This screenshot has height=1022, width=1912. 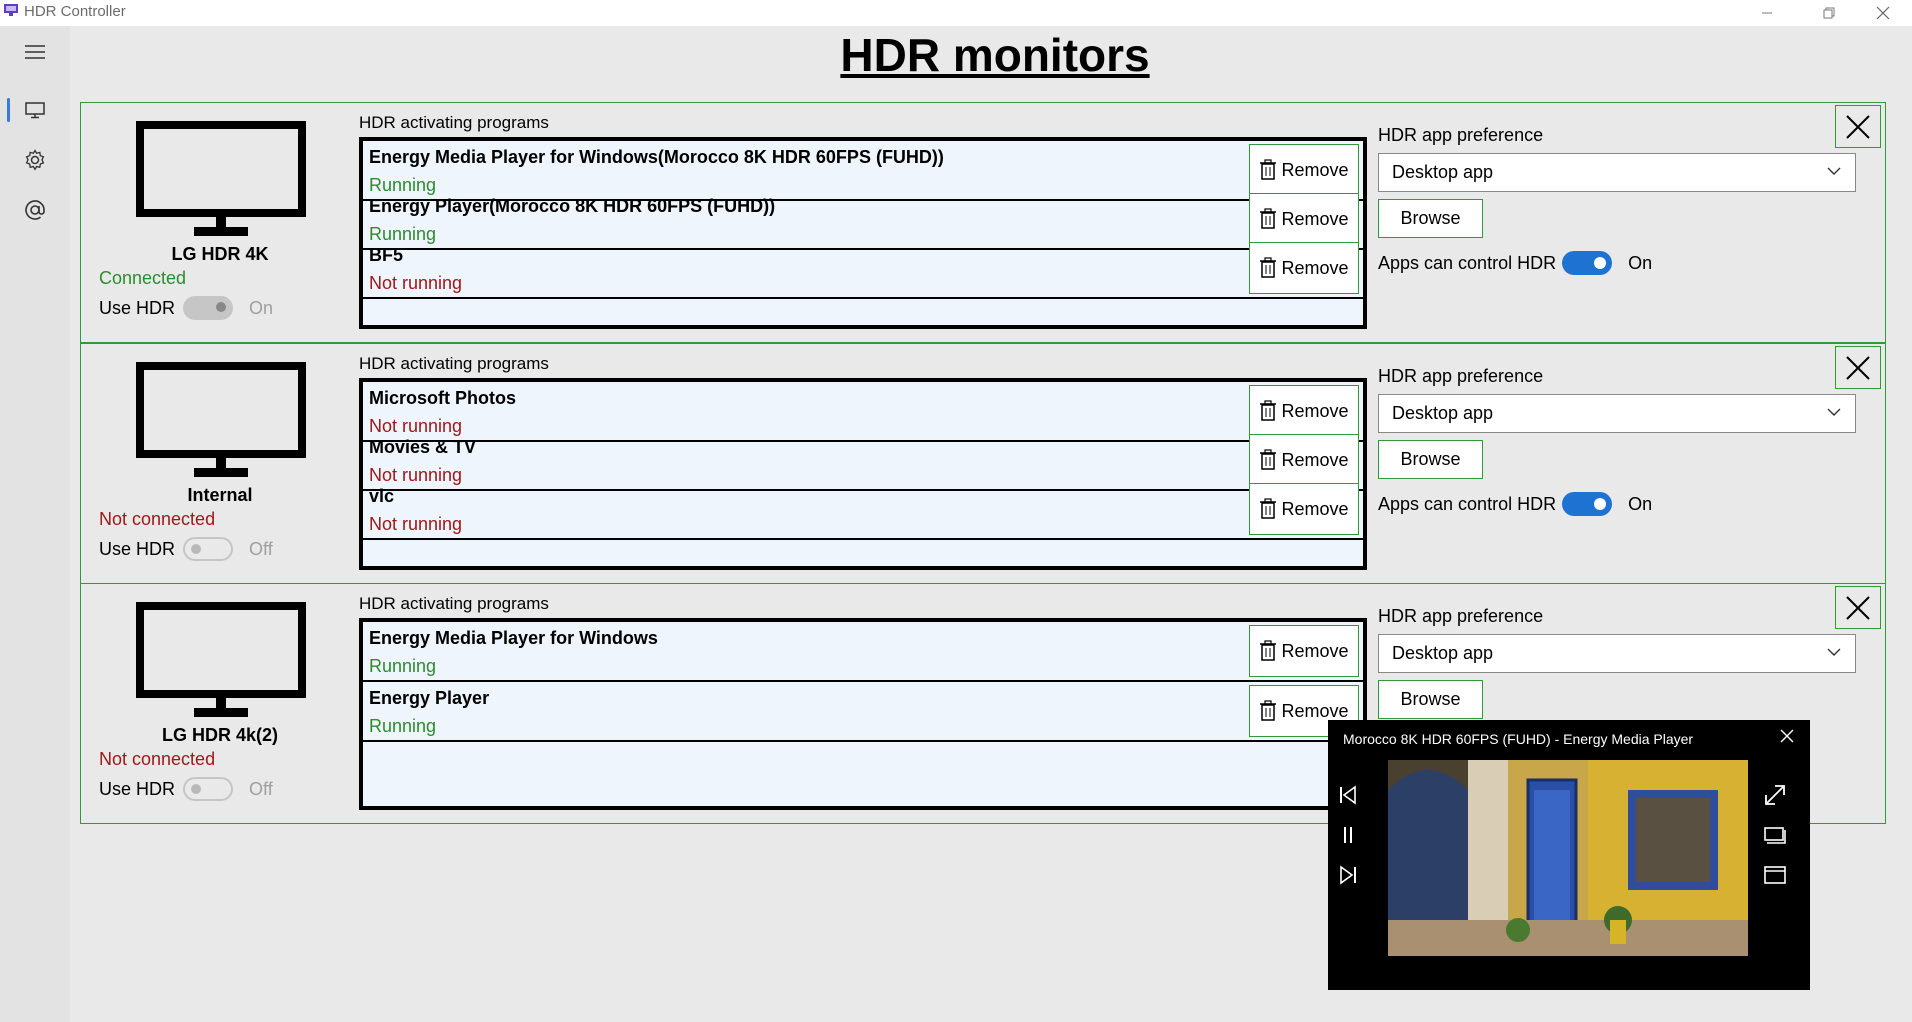 I want to click on window-icon, so click(x=1775, y=875).